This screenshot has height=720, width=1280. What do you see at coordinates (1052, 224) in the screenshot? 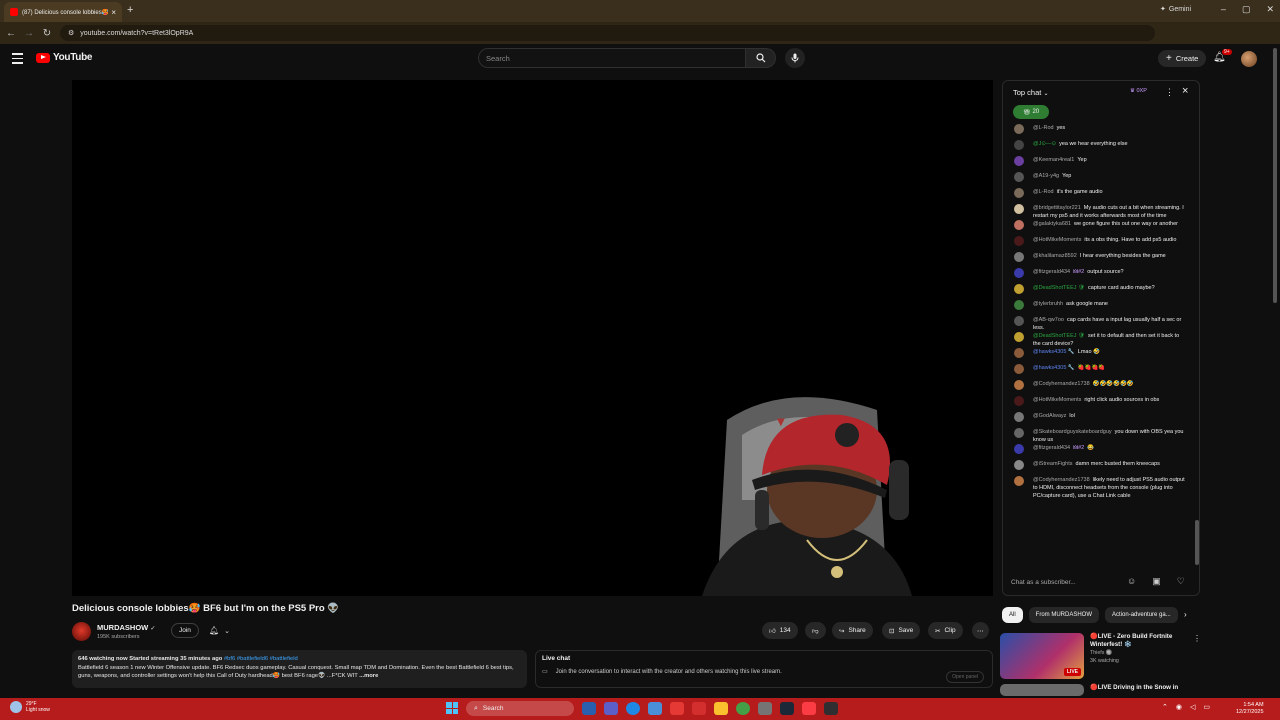
I see `chat-author-name: @galaktyka681` at bounding box center [1052, 224].